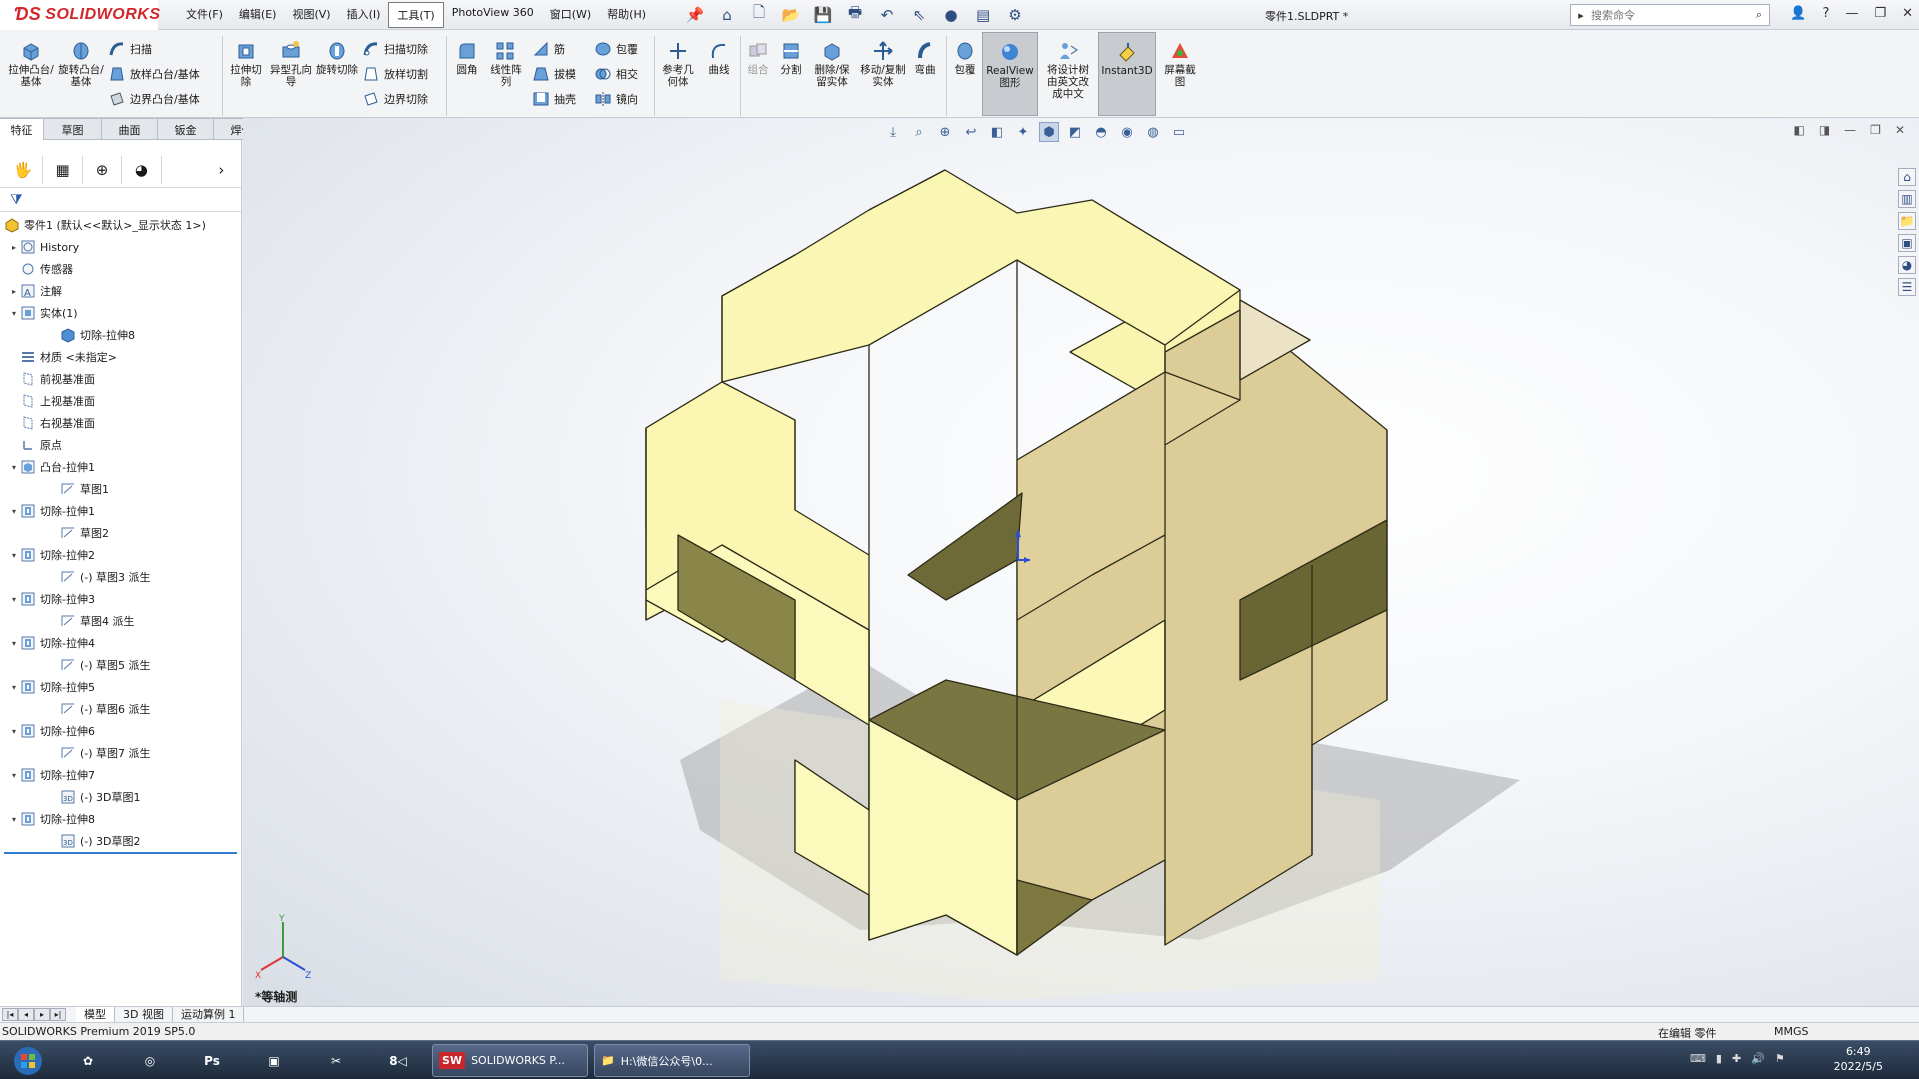 The height and width of the screenshot is (1079, 1919). What do you see at coordinates (120, 291) in the screenshot?
I see `tree-node: ▸ A 注解` at bounding box center [120, 291].